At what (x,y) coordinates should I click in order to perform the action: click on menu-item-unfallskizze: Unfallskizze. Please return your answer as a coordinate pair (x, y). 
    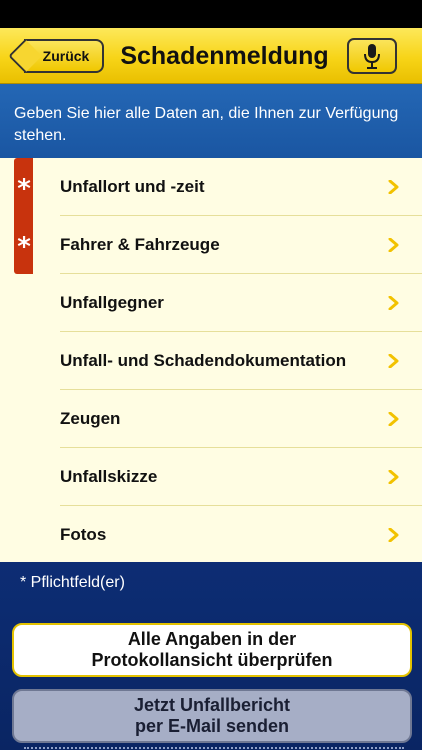
    Looking at the image, I should click on (211, 477).